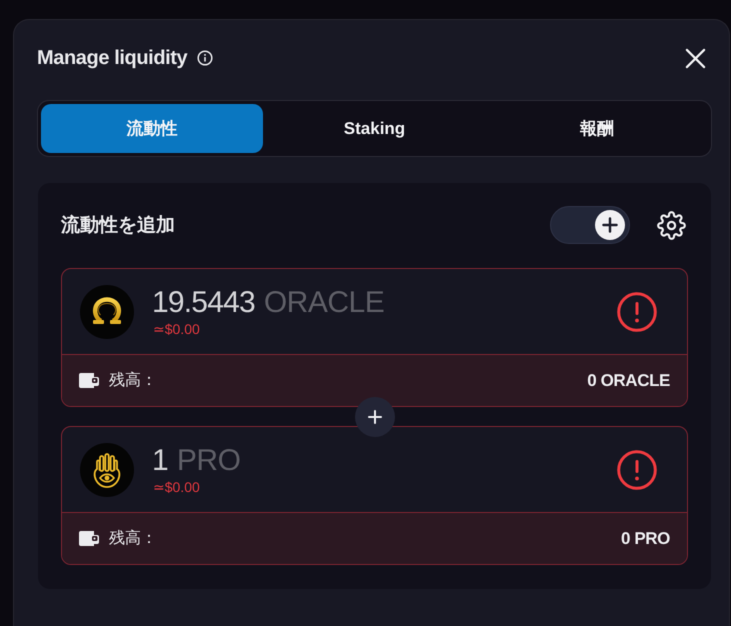 The width and height of the screenshot is (731, 626). What do you see at coordinates (112, 58) in the screenshot?
I see `dialog-title: Manage liquidity` at bounding box center [112, 58].